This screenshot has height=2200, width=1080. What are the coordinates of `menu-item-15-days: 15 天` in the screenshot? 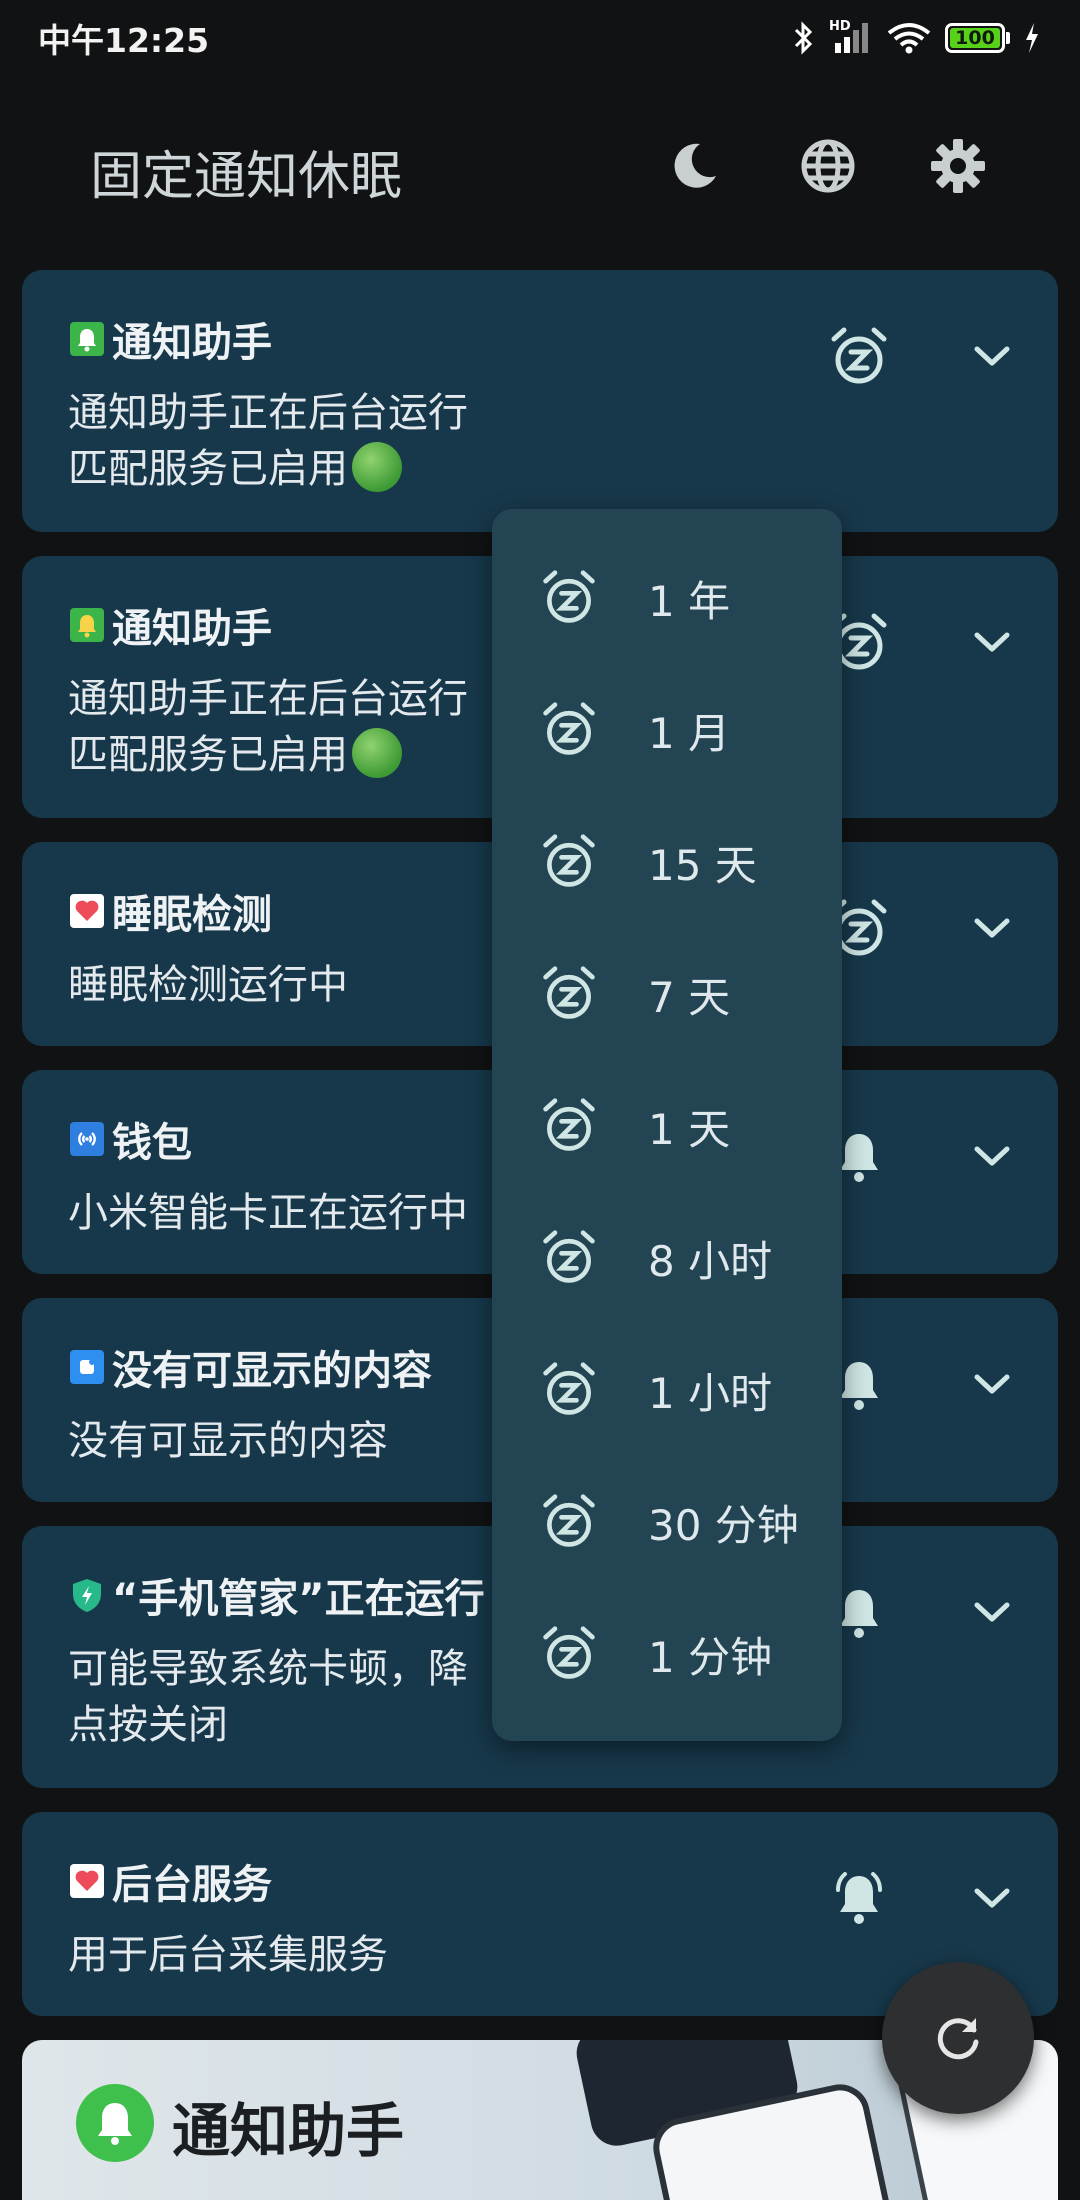 It's located at (667, 862).